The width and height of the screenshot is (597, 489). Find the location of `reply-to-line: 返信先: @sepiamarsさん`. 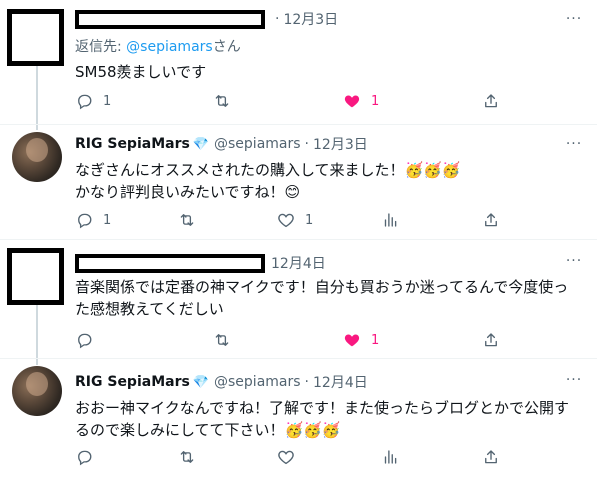

reply-to-line: 返信先: @sepiamarsさん is located at coordinates (158, 46).